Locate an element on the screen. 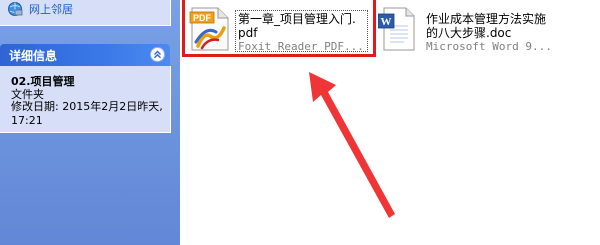 The image size is (600, 245). word-icon: W is located at coordinates (396, 29).